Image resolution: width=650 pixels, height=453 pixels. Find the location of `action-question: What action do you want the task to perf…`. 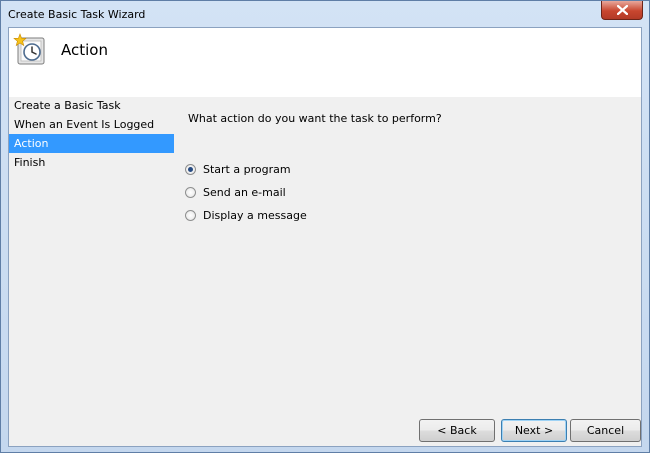

action-question: What action do you want the task to perf… is located at coordinates (315, 118).